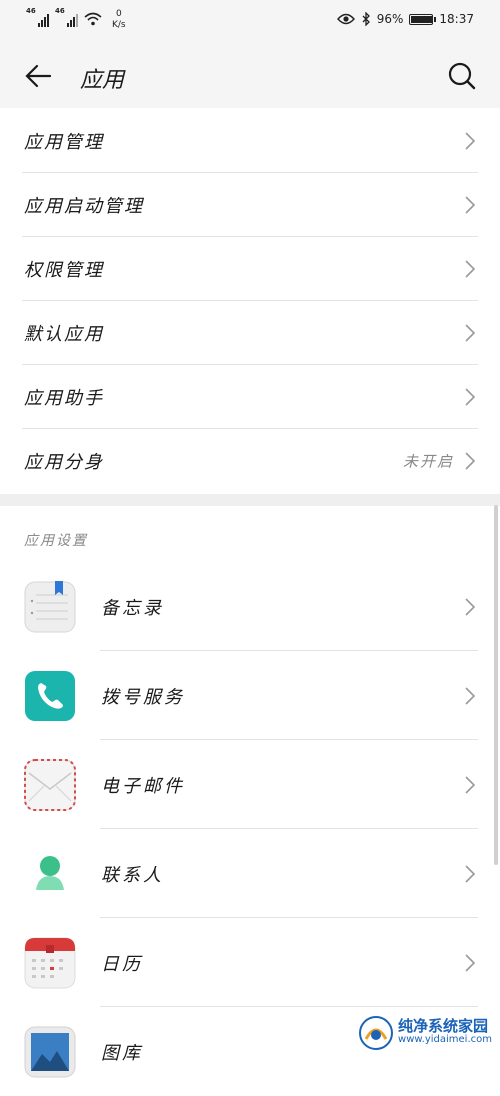 This screenshot has width=500, height=1096. What do you see at coordinates (250, 500) in the screenshot?
I see `section-gap` at bounding box center [250, 500].